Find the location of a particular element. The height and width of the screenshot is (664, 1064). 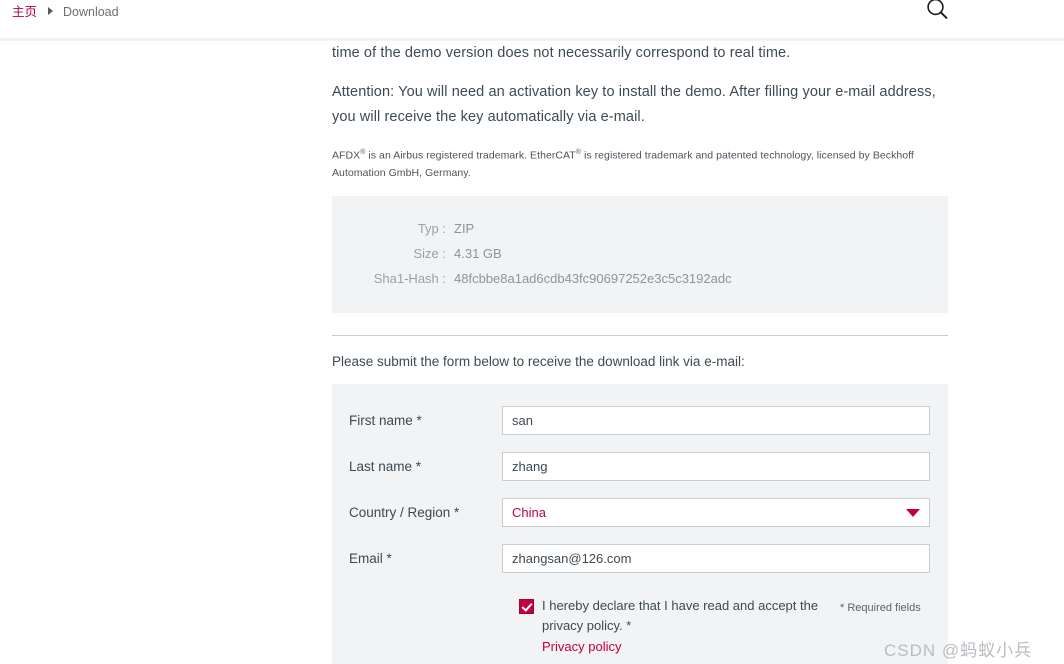

form-row-first-name: First name * is located at coordinates (640, 421).